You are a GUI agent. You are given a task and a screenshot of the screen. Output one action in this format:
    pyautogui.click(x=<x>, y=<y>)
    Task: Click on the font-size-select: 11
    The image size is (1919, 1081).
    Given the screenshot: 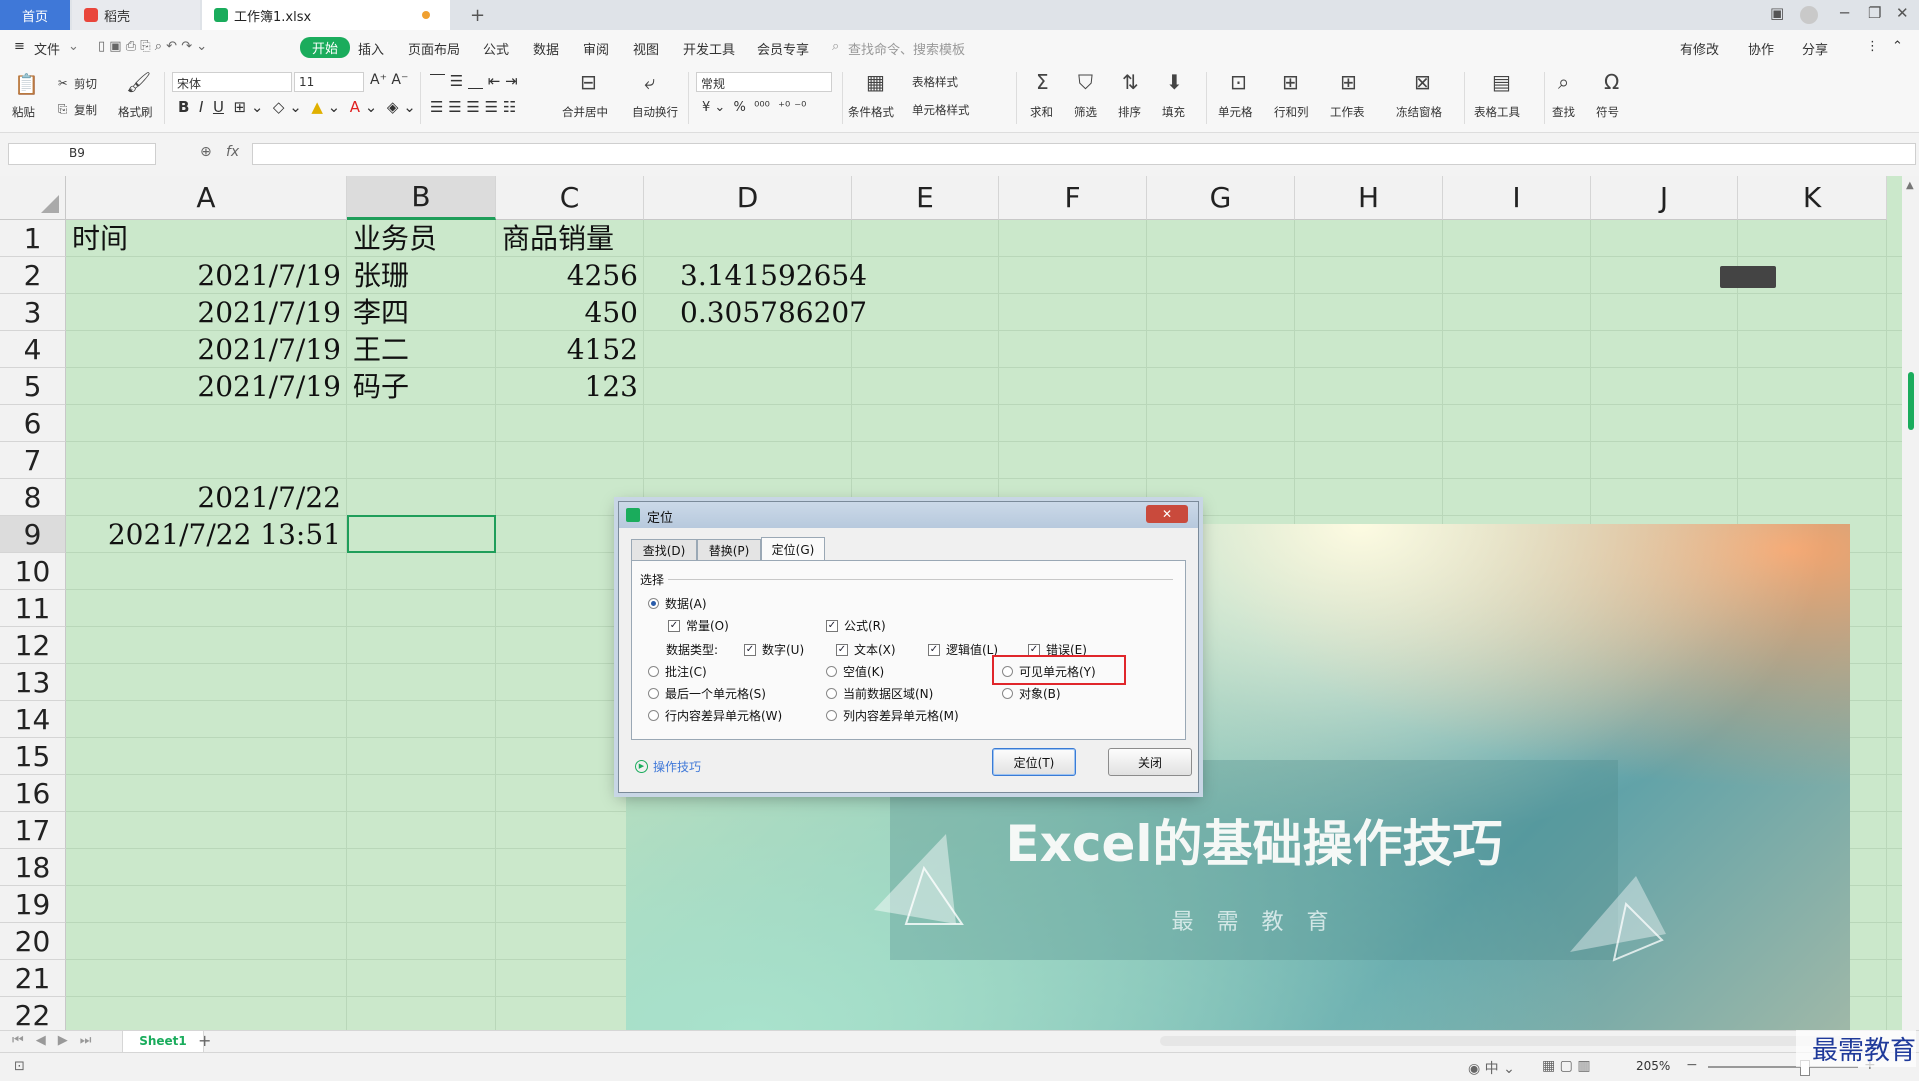 What is the action you would take?
    pyautogui.click(x=329, y=82)
    